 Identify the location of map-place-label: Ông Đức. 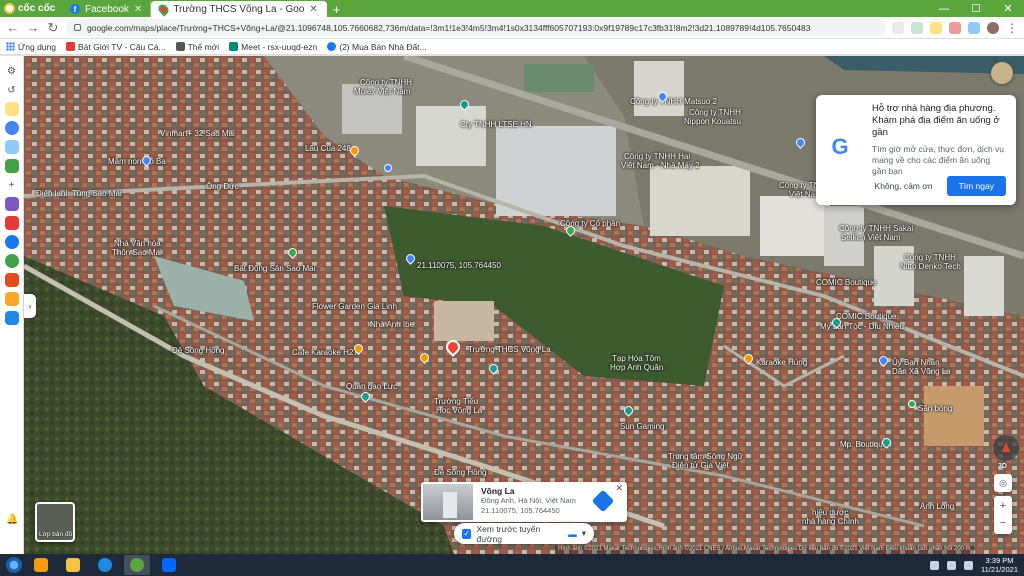
(222, 186).